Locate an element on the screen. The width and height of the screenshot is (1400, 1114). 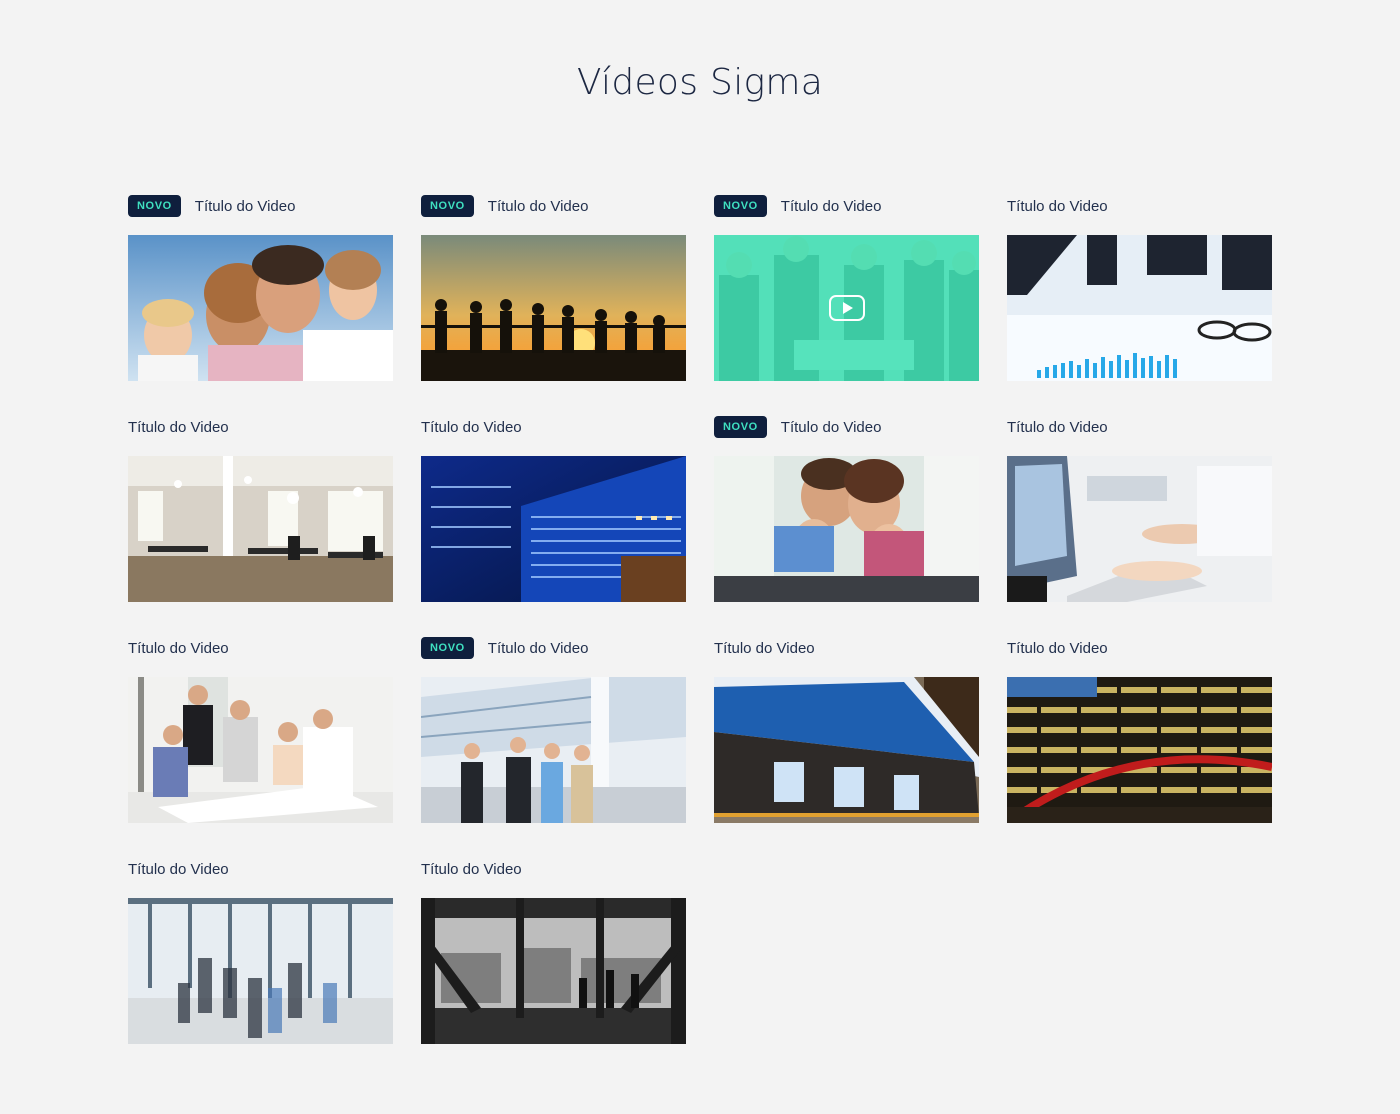
page-title: Vídeos Sigma is located at coordinates (700, 82).